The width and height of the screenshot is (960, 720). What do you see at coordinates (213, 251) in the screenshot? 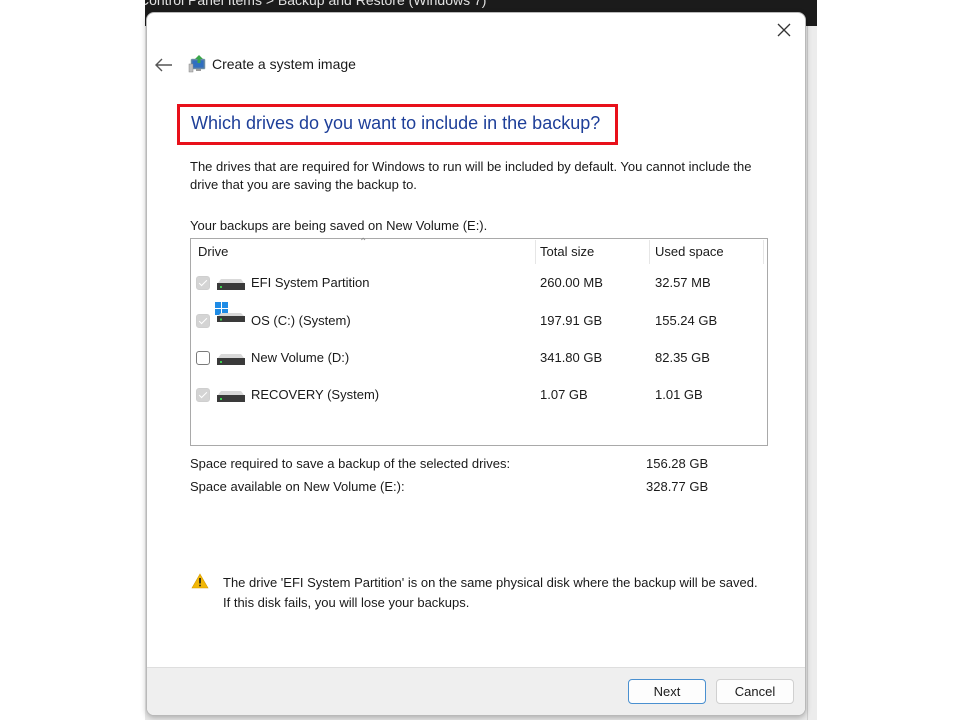
I see `column-header-drive: Drive` at bounding box center [213, 251].